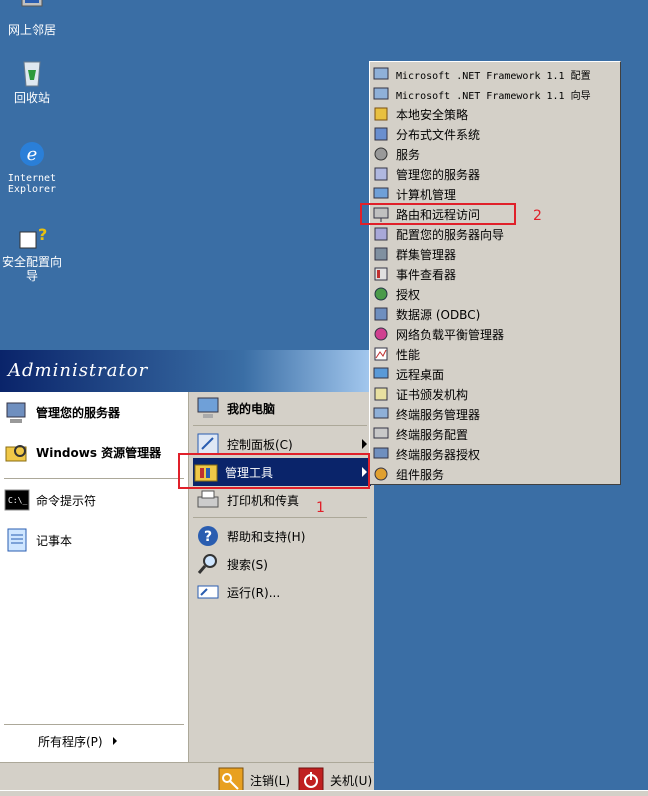 Image resolution: width=648 pixels, height=796 pixels. I want to click on certificate-icon, so click(381, 394).